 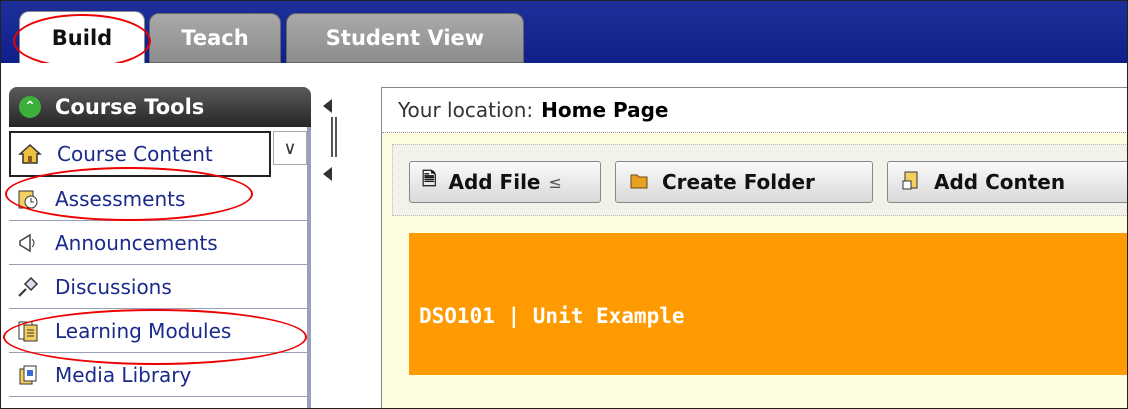 What do you see at coordinates (28, 243) in the screenshot?
I see `megaphone-icon` at bounding box center [28, 243].